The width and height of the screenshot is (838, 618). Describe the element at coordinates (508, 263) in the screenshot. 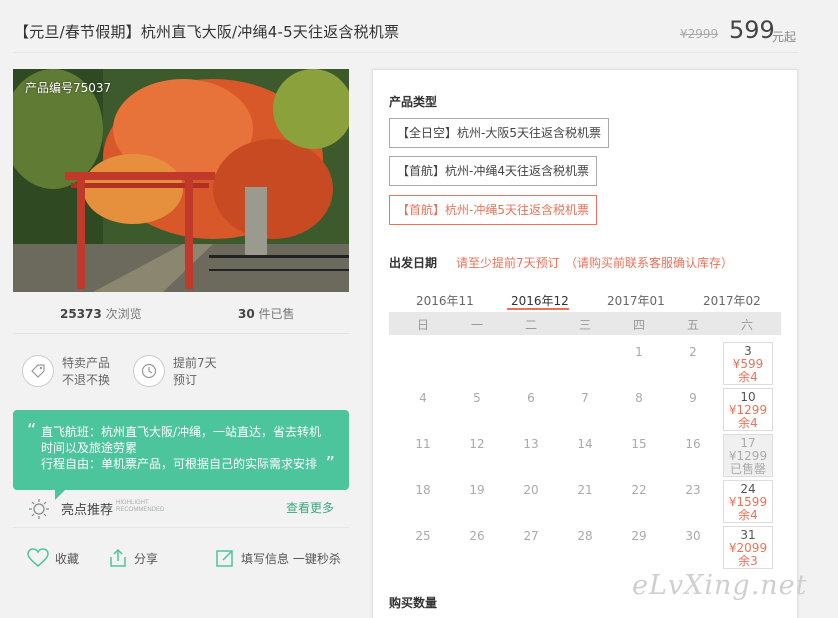

I see `date-note: 请至少提前7天预订` at that location.